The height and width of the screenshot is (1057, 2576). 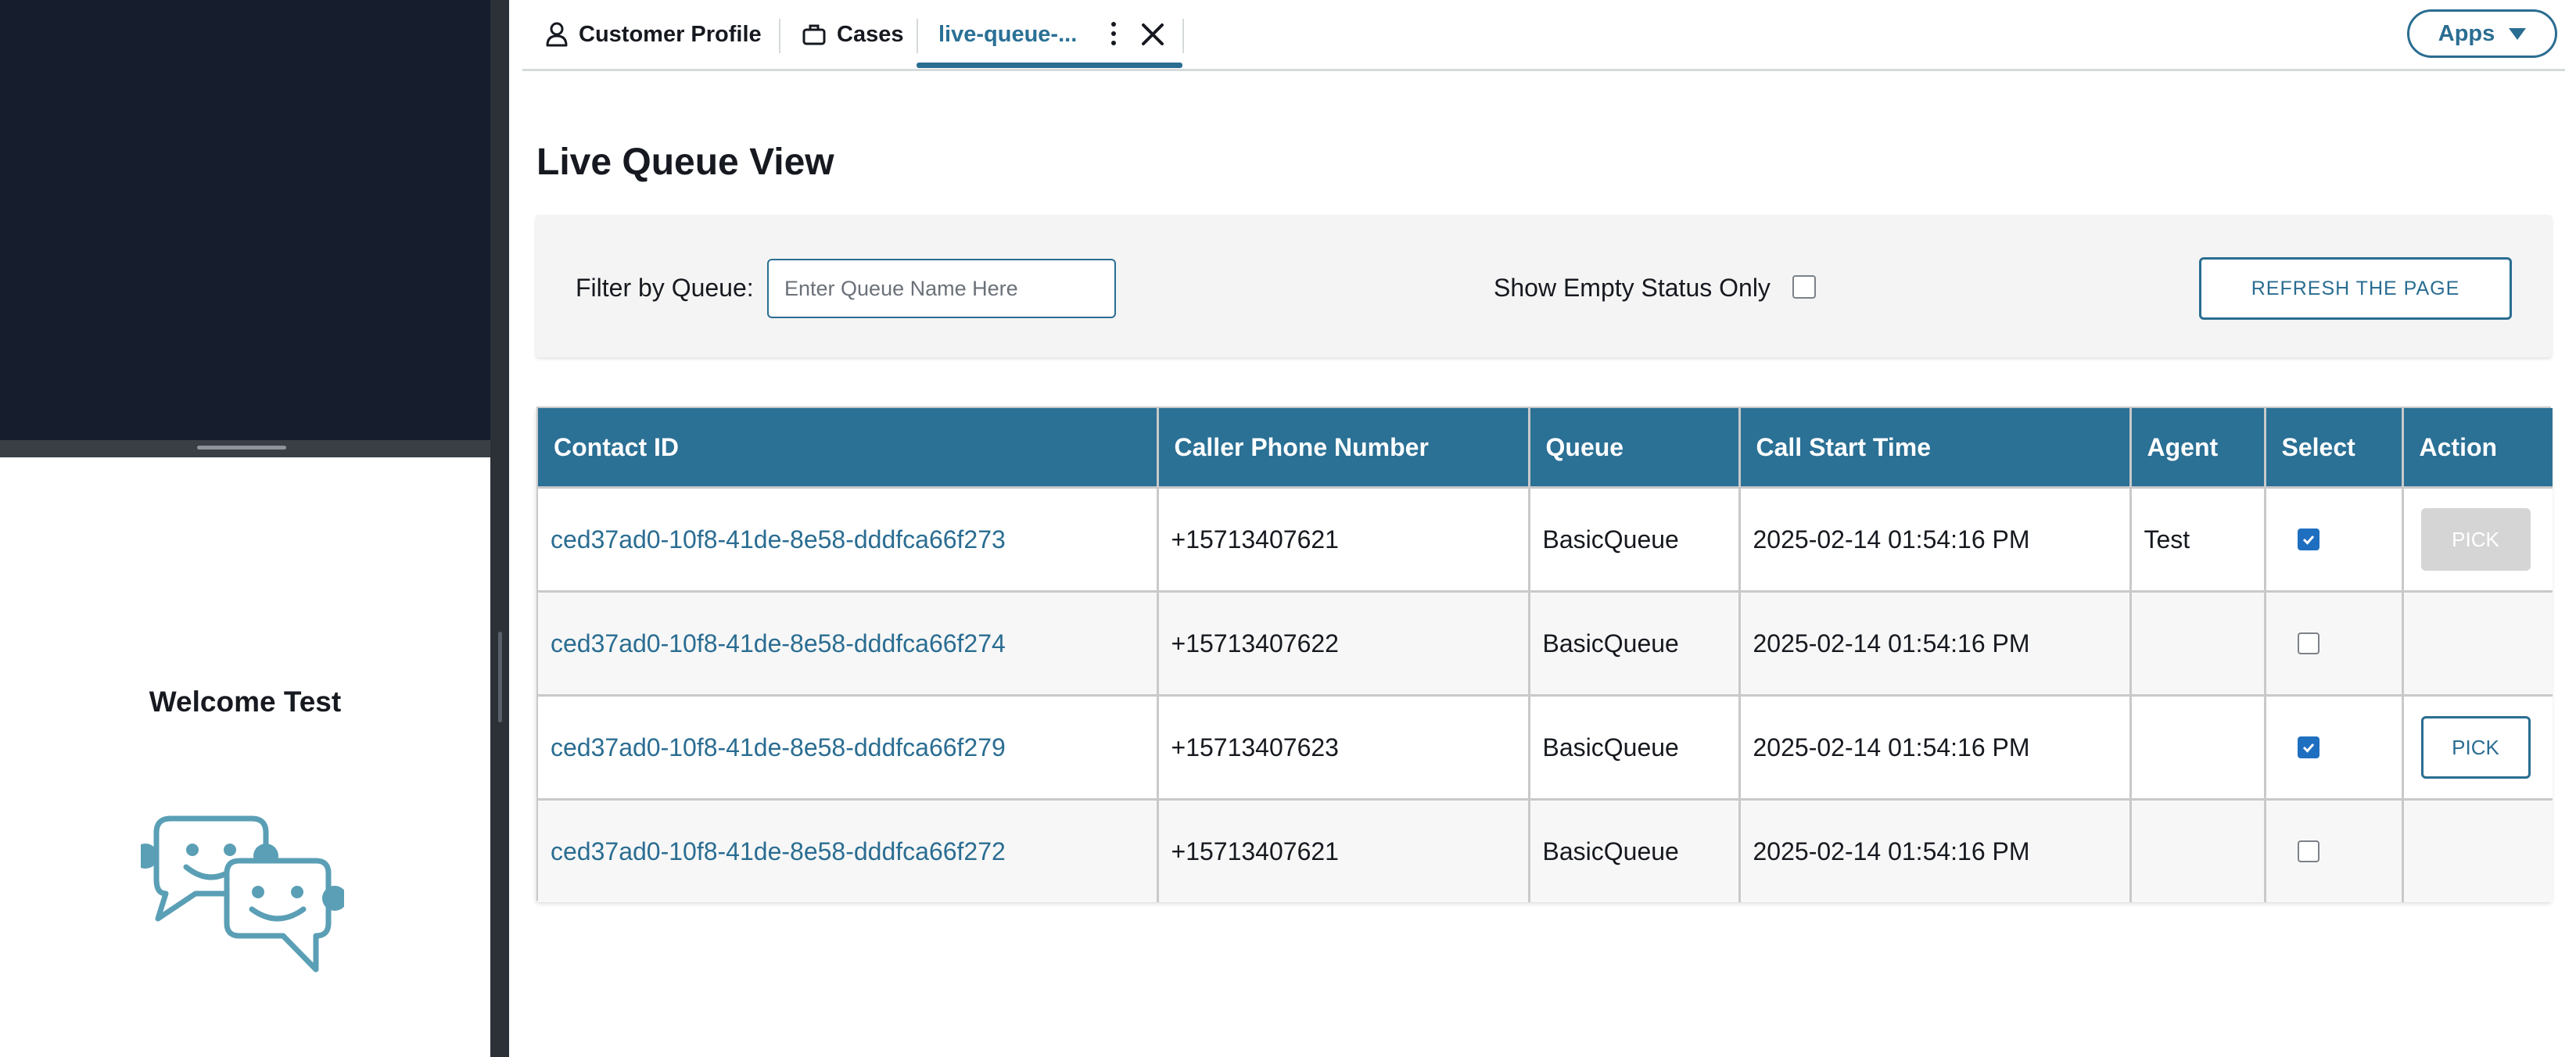 I want to click on panel-resize-bar, so click(x=245, y=449).